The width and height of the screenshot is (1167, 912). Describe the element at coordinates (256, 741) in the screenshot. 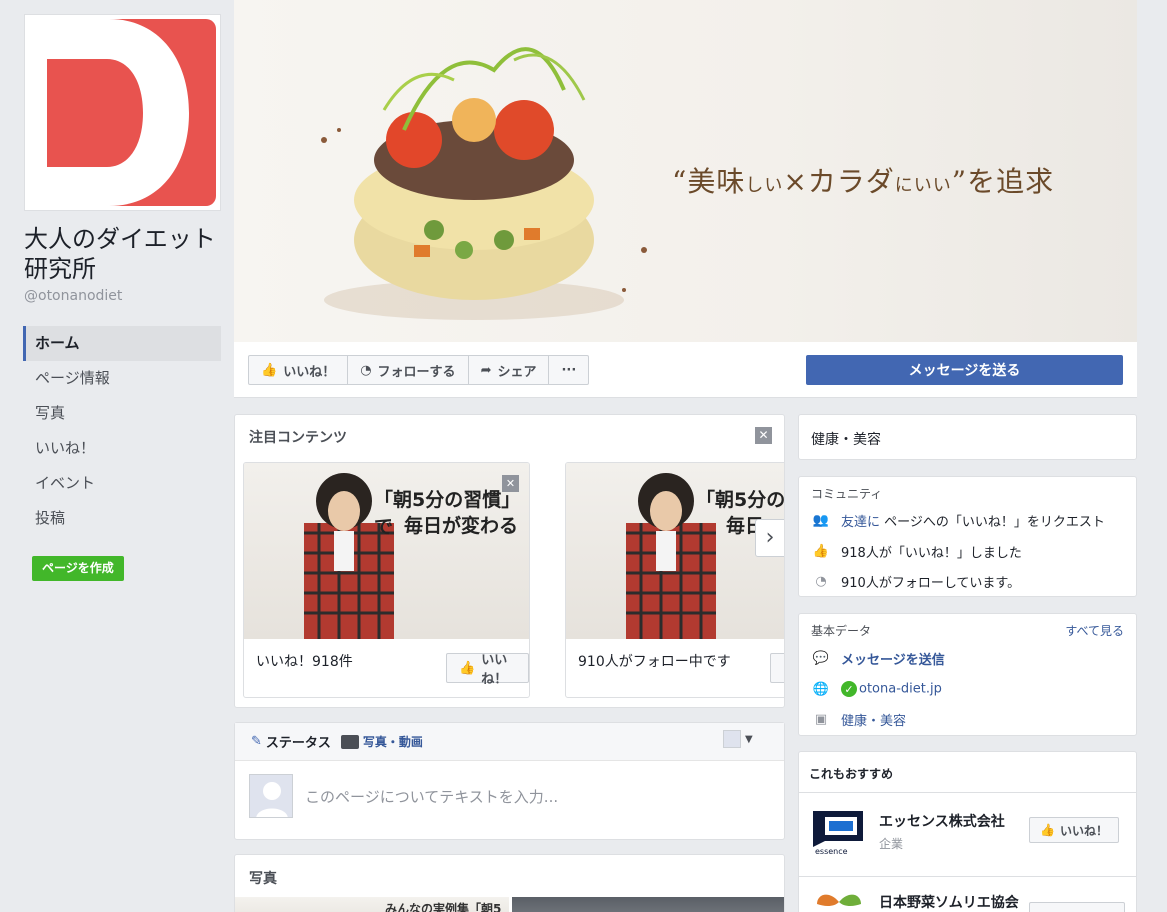

I see `pencil-icon: ✎` at that location.